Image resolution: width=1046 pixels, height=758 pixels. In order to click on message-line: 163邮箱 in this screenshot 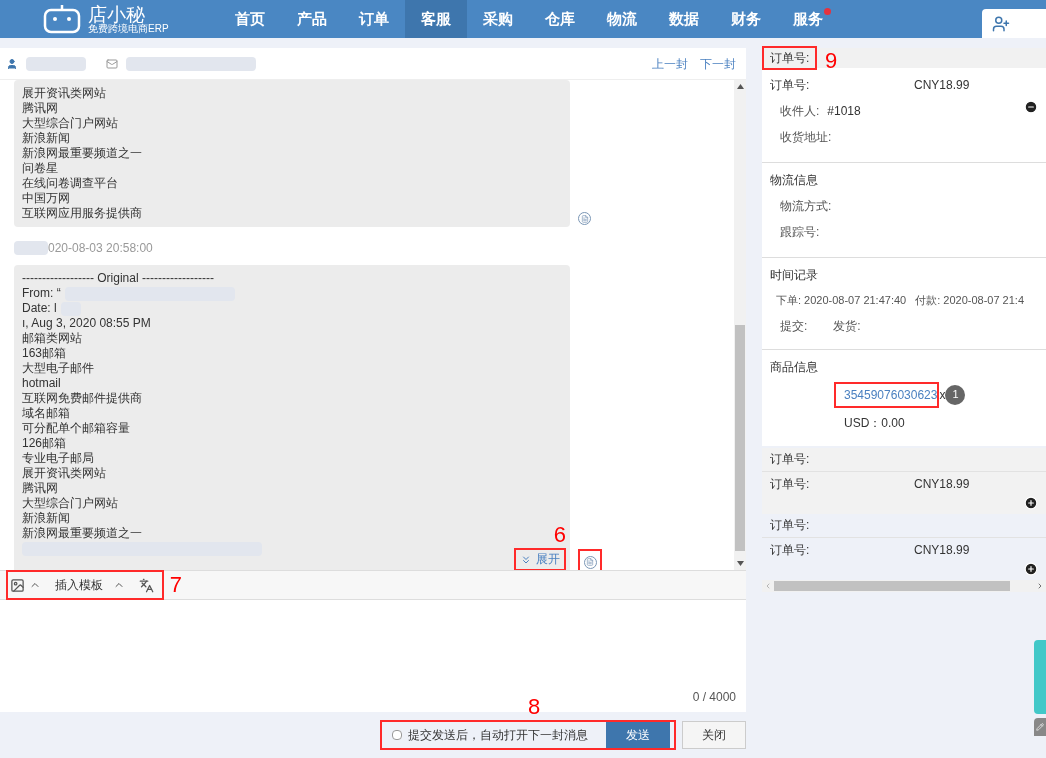, I will do `click(44, 353)`.